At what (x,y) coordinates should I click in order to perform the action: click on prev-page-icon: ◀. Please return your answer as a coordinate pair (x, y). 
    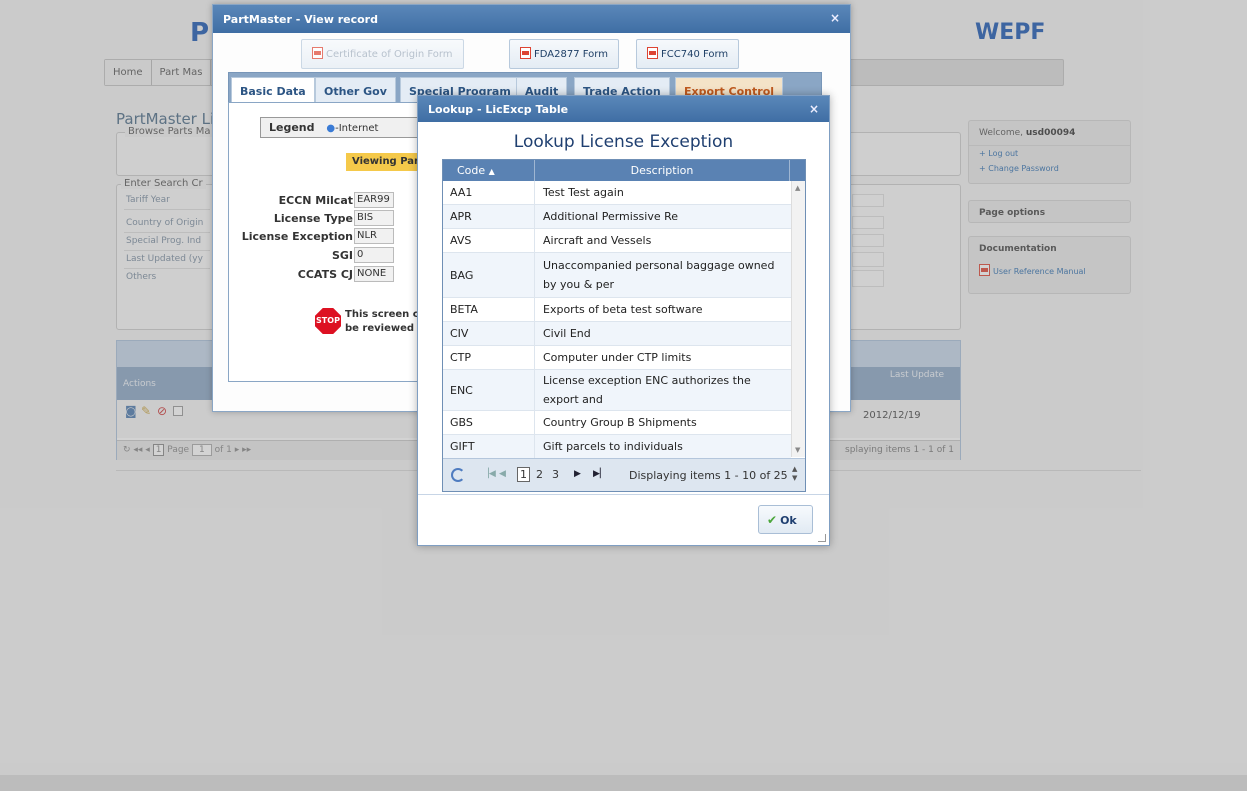
    Looking at the image, I should click on (502, 474).